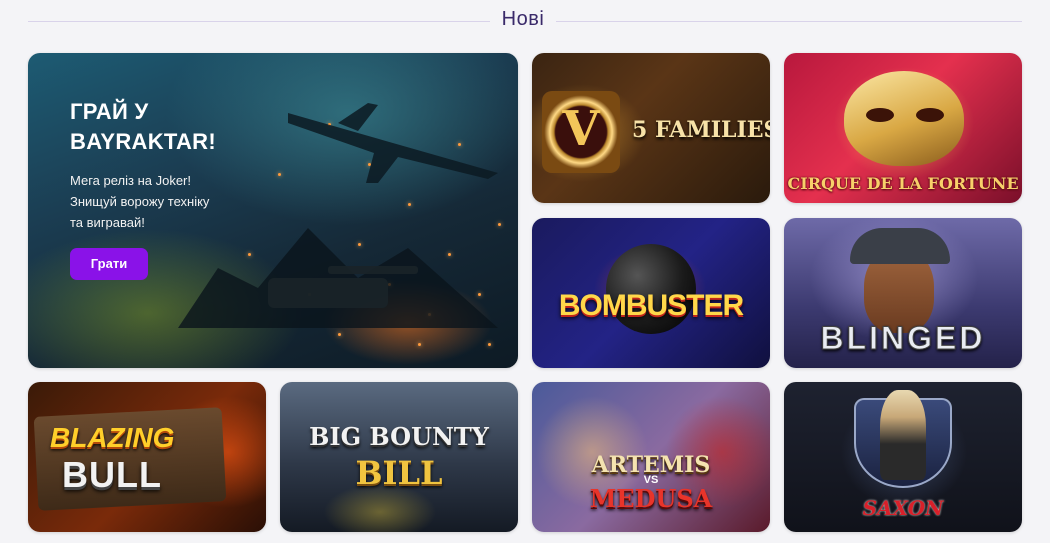  I want to click on game-title: 5 FAMILIES, so click(701, 130).